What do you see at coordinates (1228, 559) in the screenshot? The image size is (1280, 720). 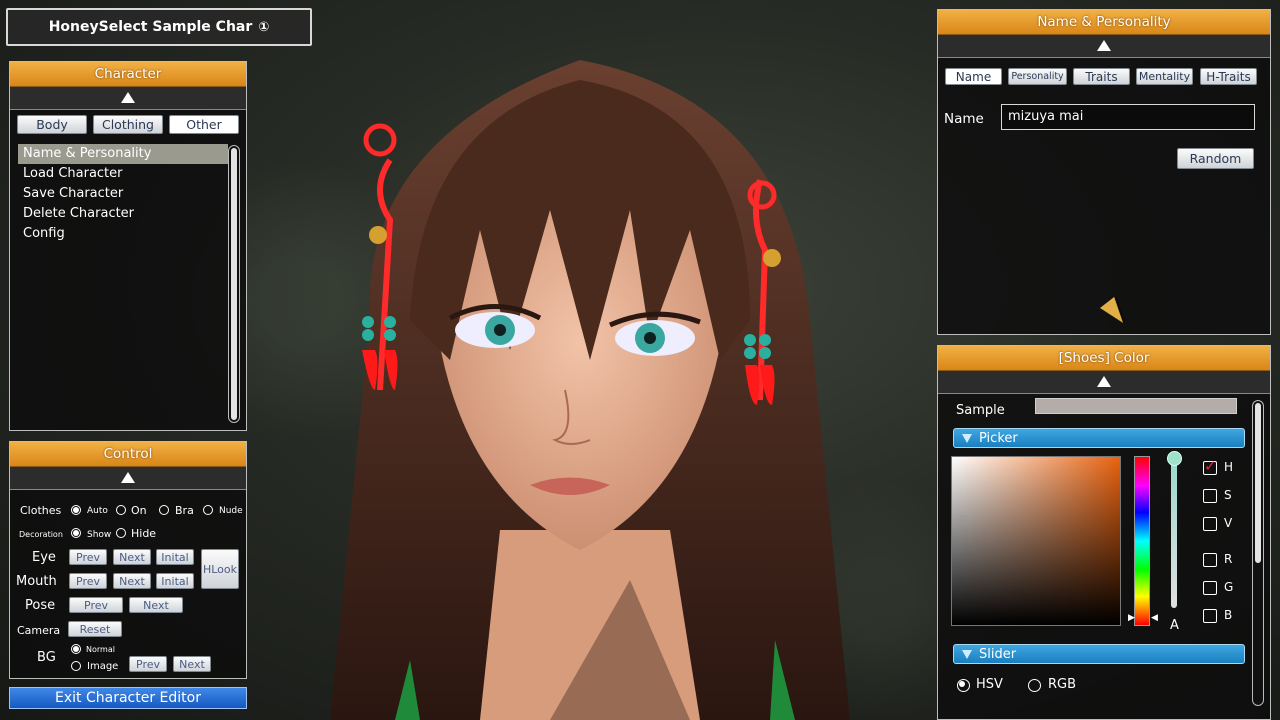 I see `channel-r-label: R` at bounding box center [1228, 559].